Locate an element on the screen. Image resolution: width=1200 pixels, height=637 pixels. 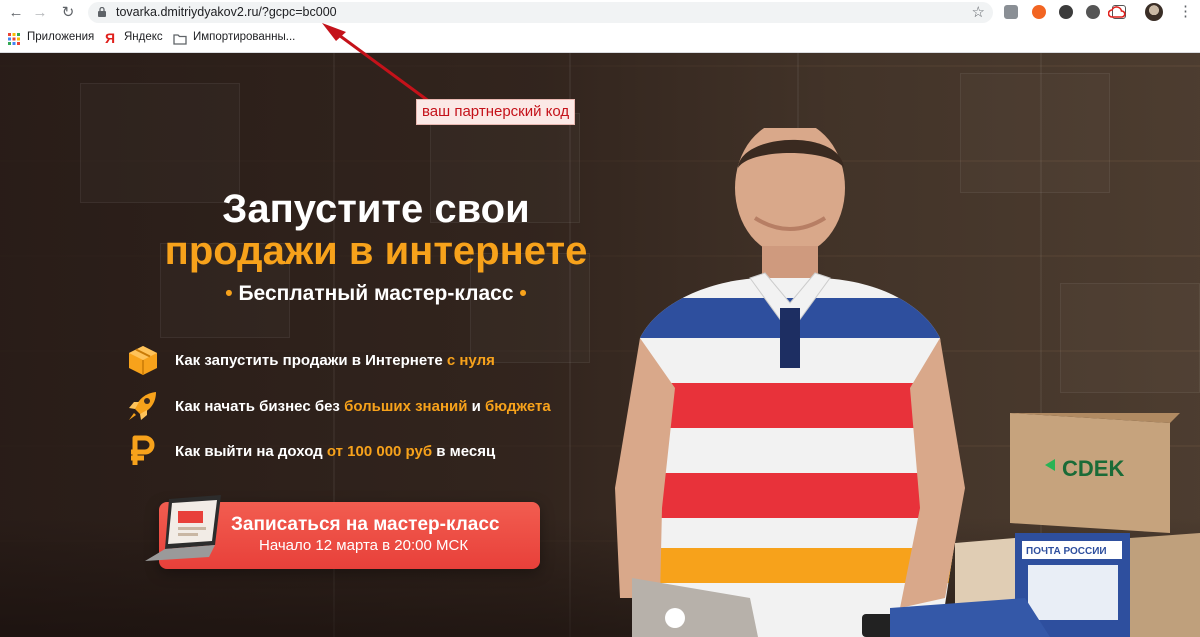
address-bar: tovarka.dmitriydyakov2.ru/?gcpc=bc000 ☆ is located at coordinates (540, 12).